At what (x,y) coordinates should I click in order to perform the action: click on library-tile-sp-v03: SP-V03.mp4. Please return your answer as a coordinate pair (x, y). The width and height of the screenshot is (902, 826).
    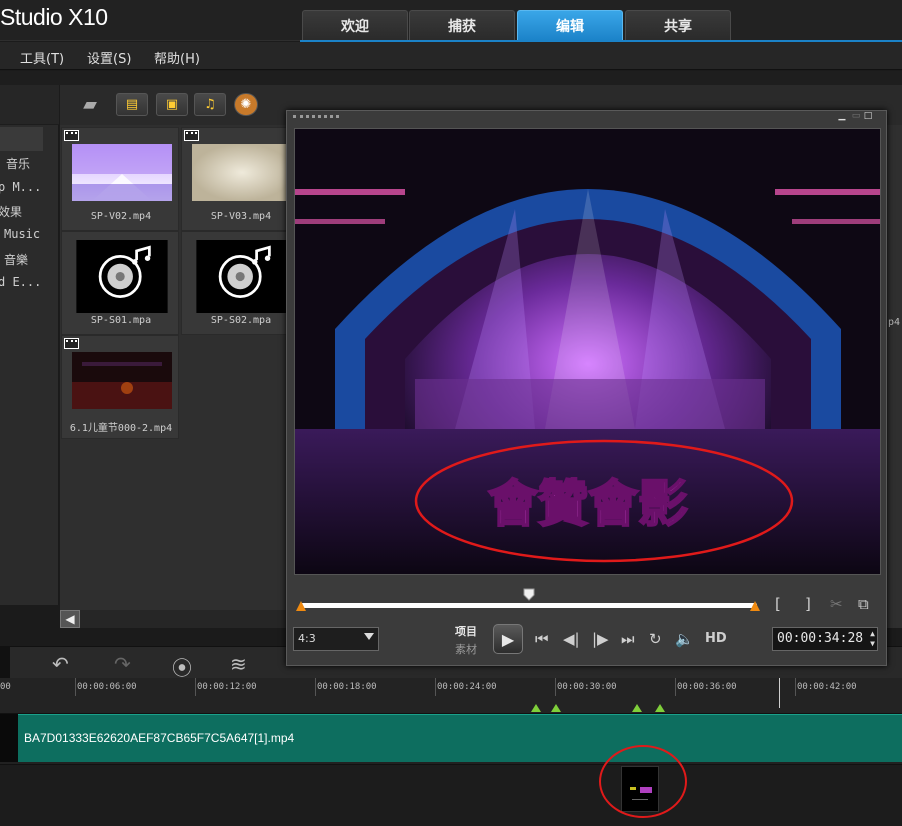
    Looking at the image, I should click on (240, 179).